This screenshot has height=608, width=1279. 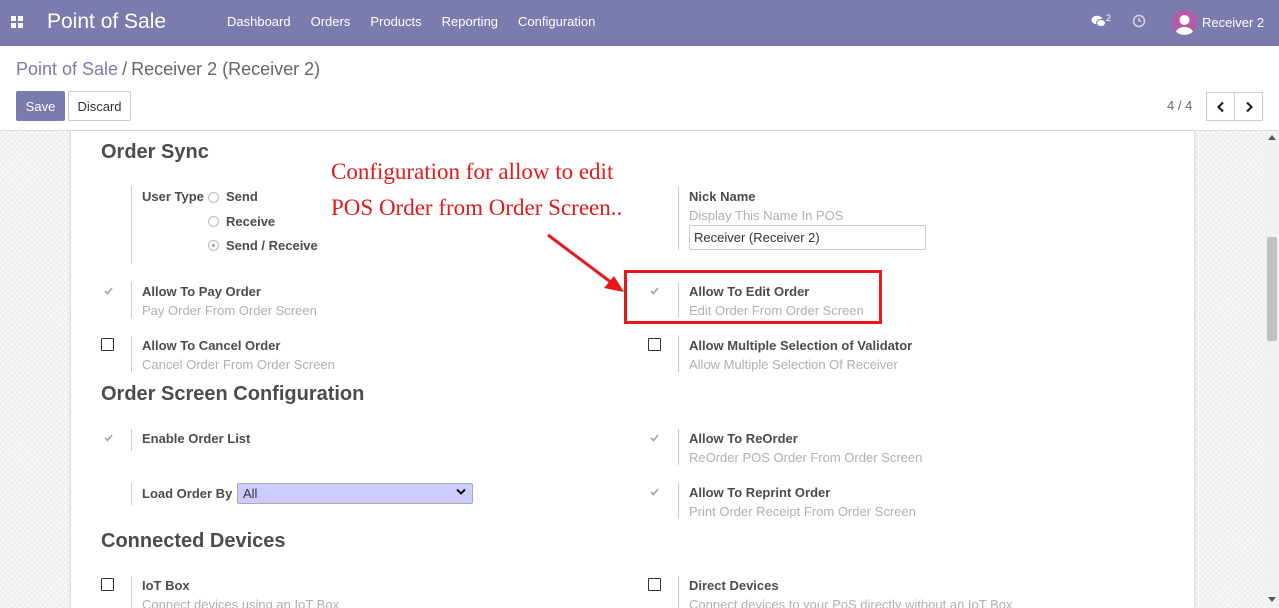 I want to click on menu-reporting: Reporting, so click(x=470, y=21).